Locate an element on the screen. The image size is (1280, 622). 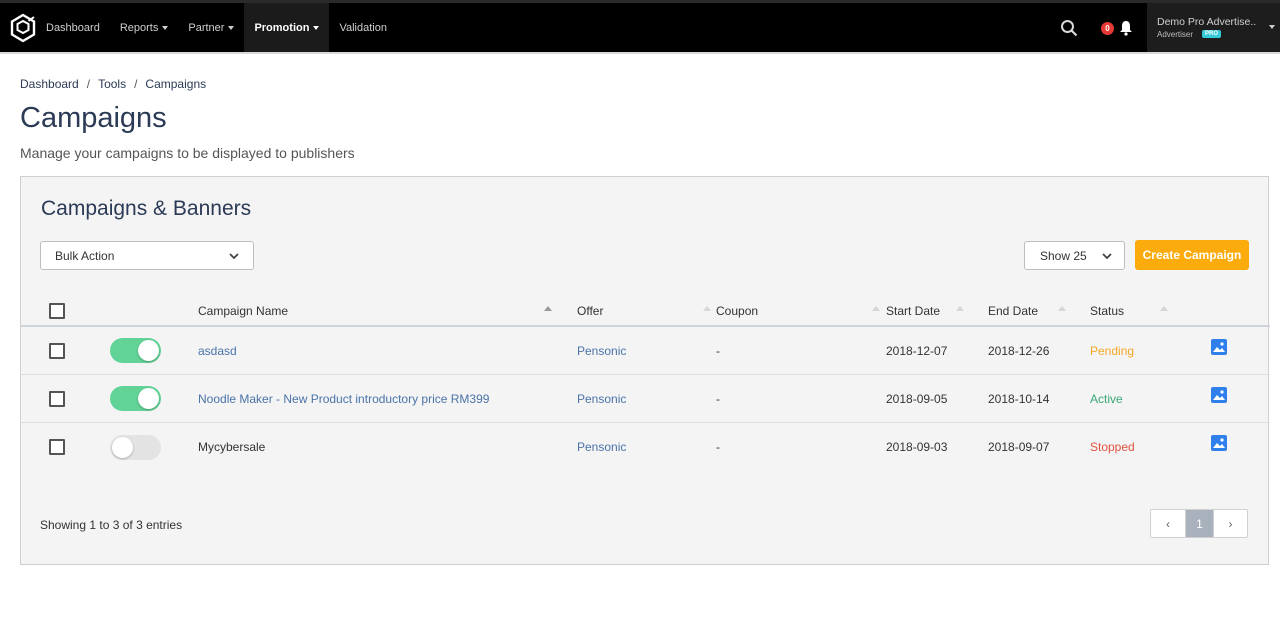
breadcrumb: Dashboard / Tools / Campaigns is located at coordinates (113, 84).